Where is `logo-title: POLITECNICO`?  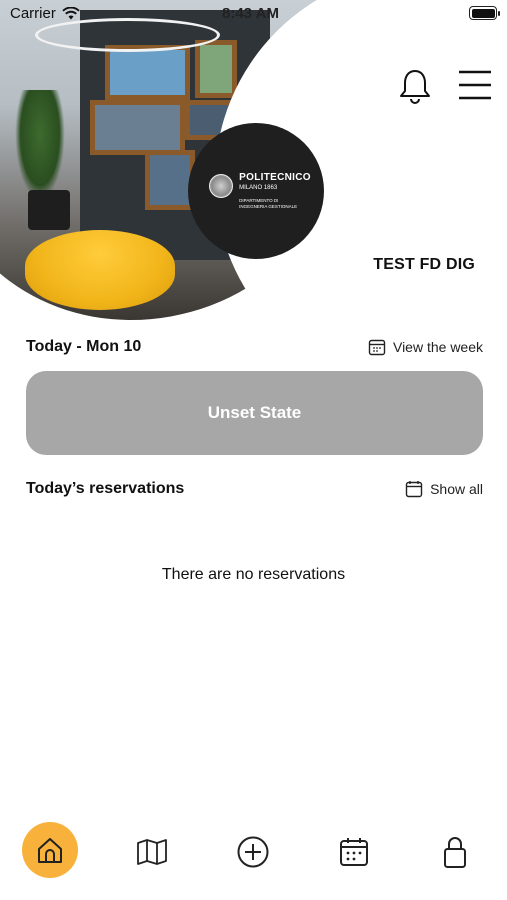
logo-title: POLITECNICO is located at coordinates (275, 177).